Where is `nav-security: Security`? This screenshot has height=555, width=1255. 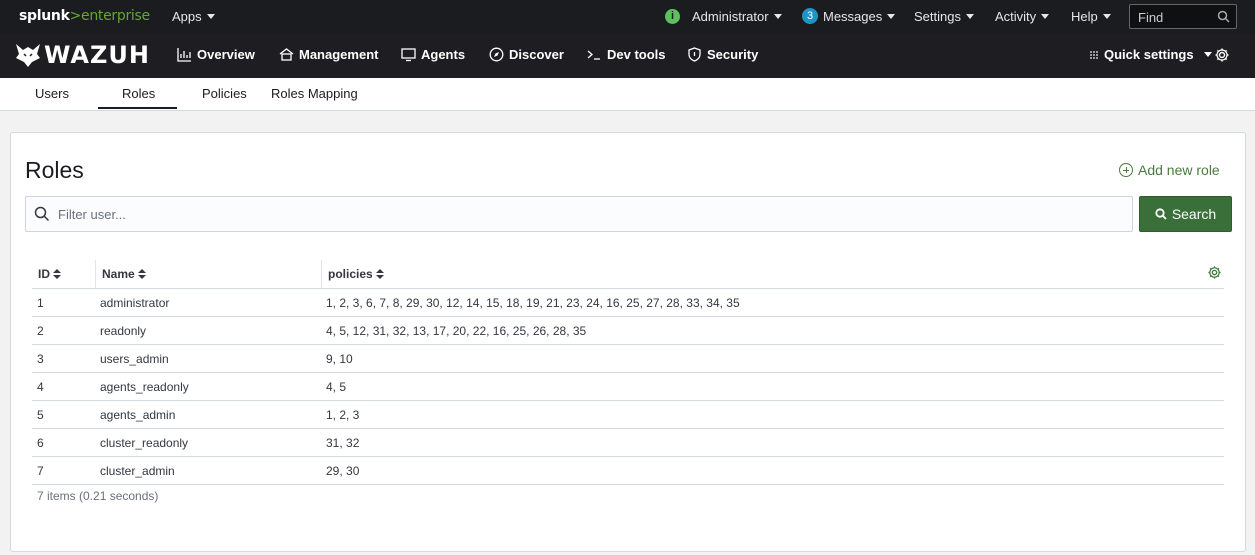
nav-security: Security is located at coordinates (722, 54).